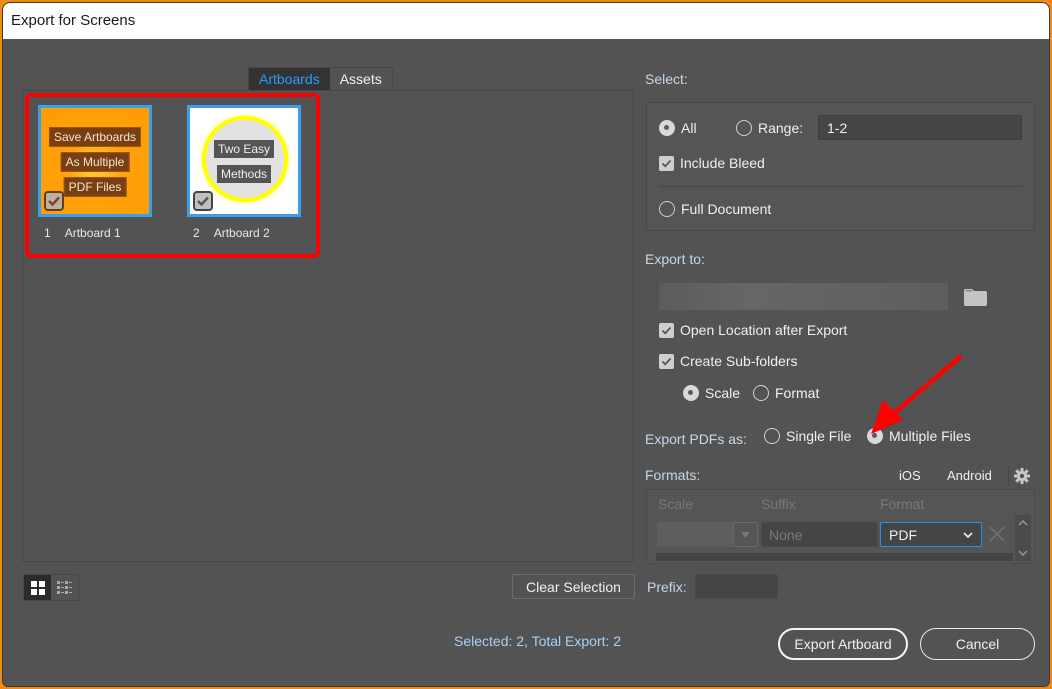  What do you see at coordinates (196, 233) in the screenshot?
I see `artboard-number: 2` at bounding box center [196, 233].